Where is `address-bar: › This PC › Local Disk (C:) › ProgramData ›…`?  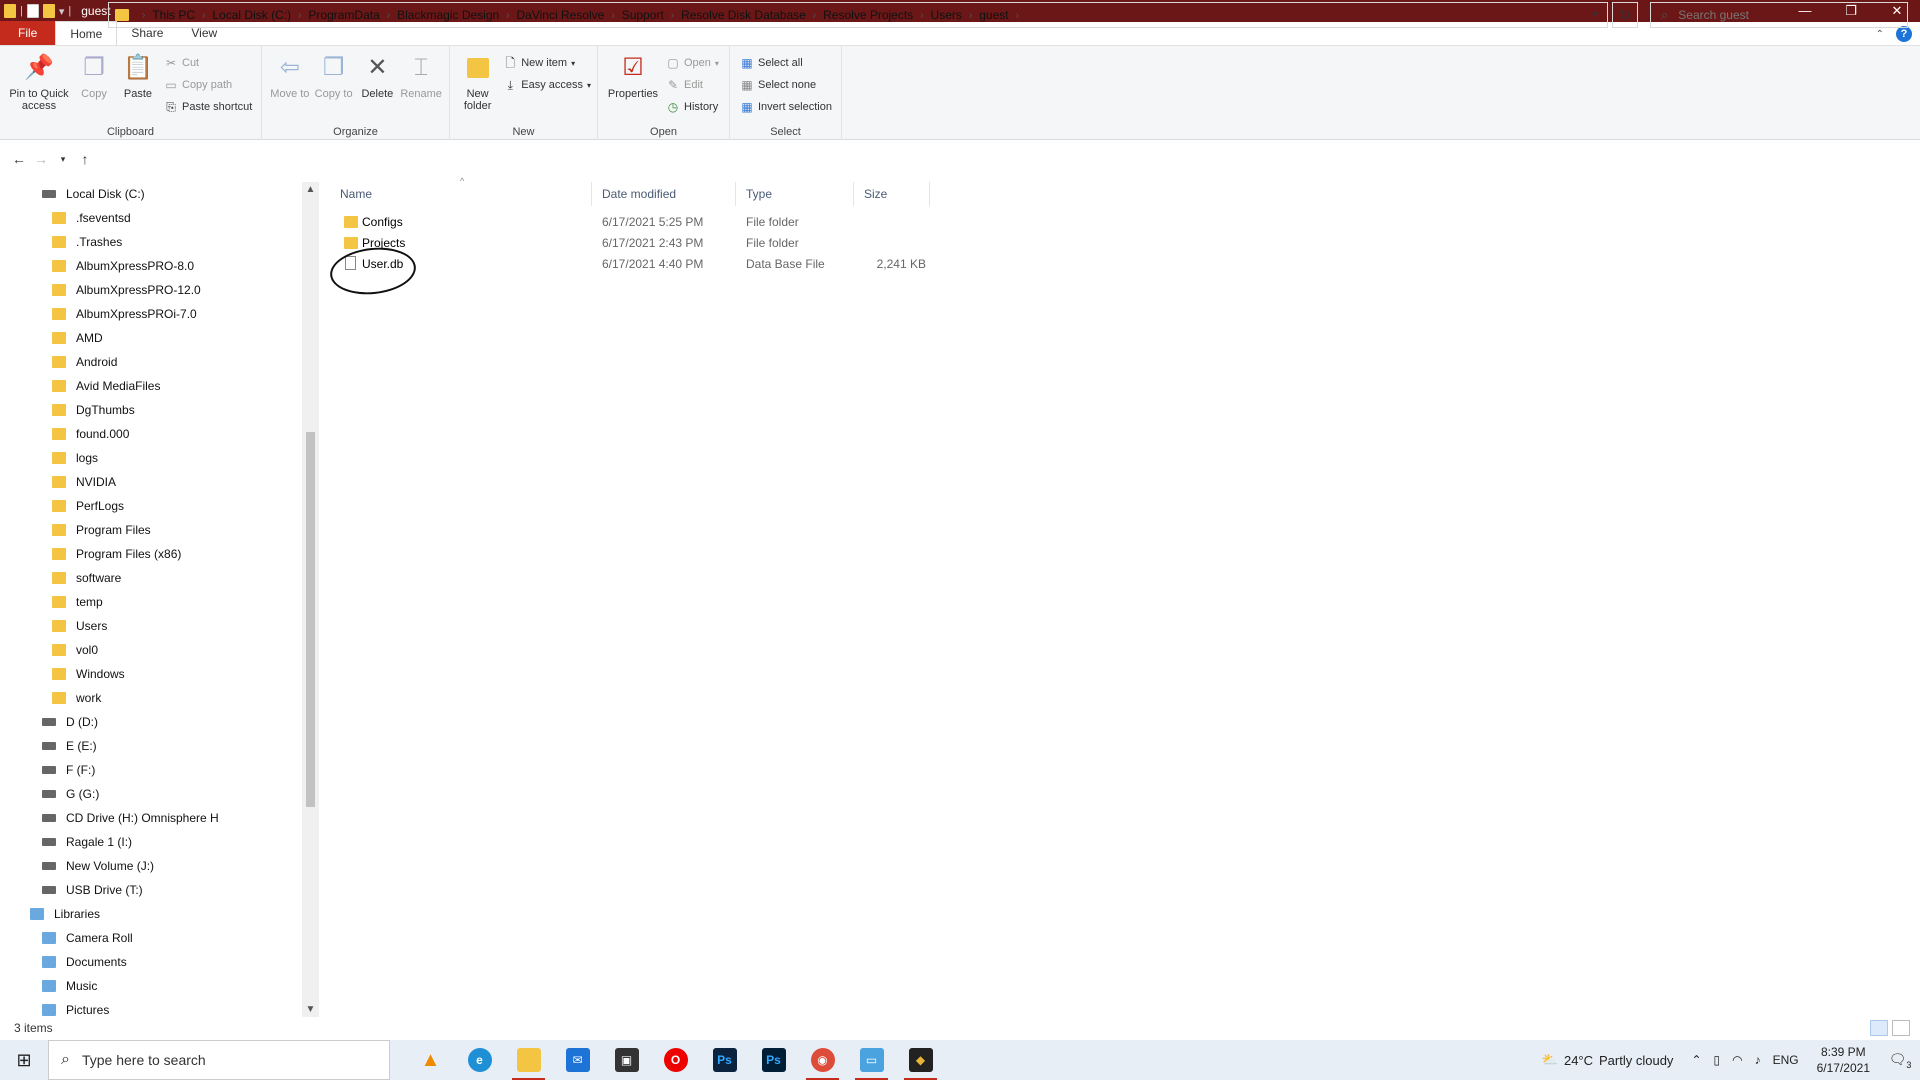 address-bar: › This PC › Local Disk (C:) › ProgramData ›… is located at coordinates (858, 15).